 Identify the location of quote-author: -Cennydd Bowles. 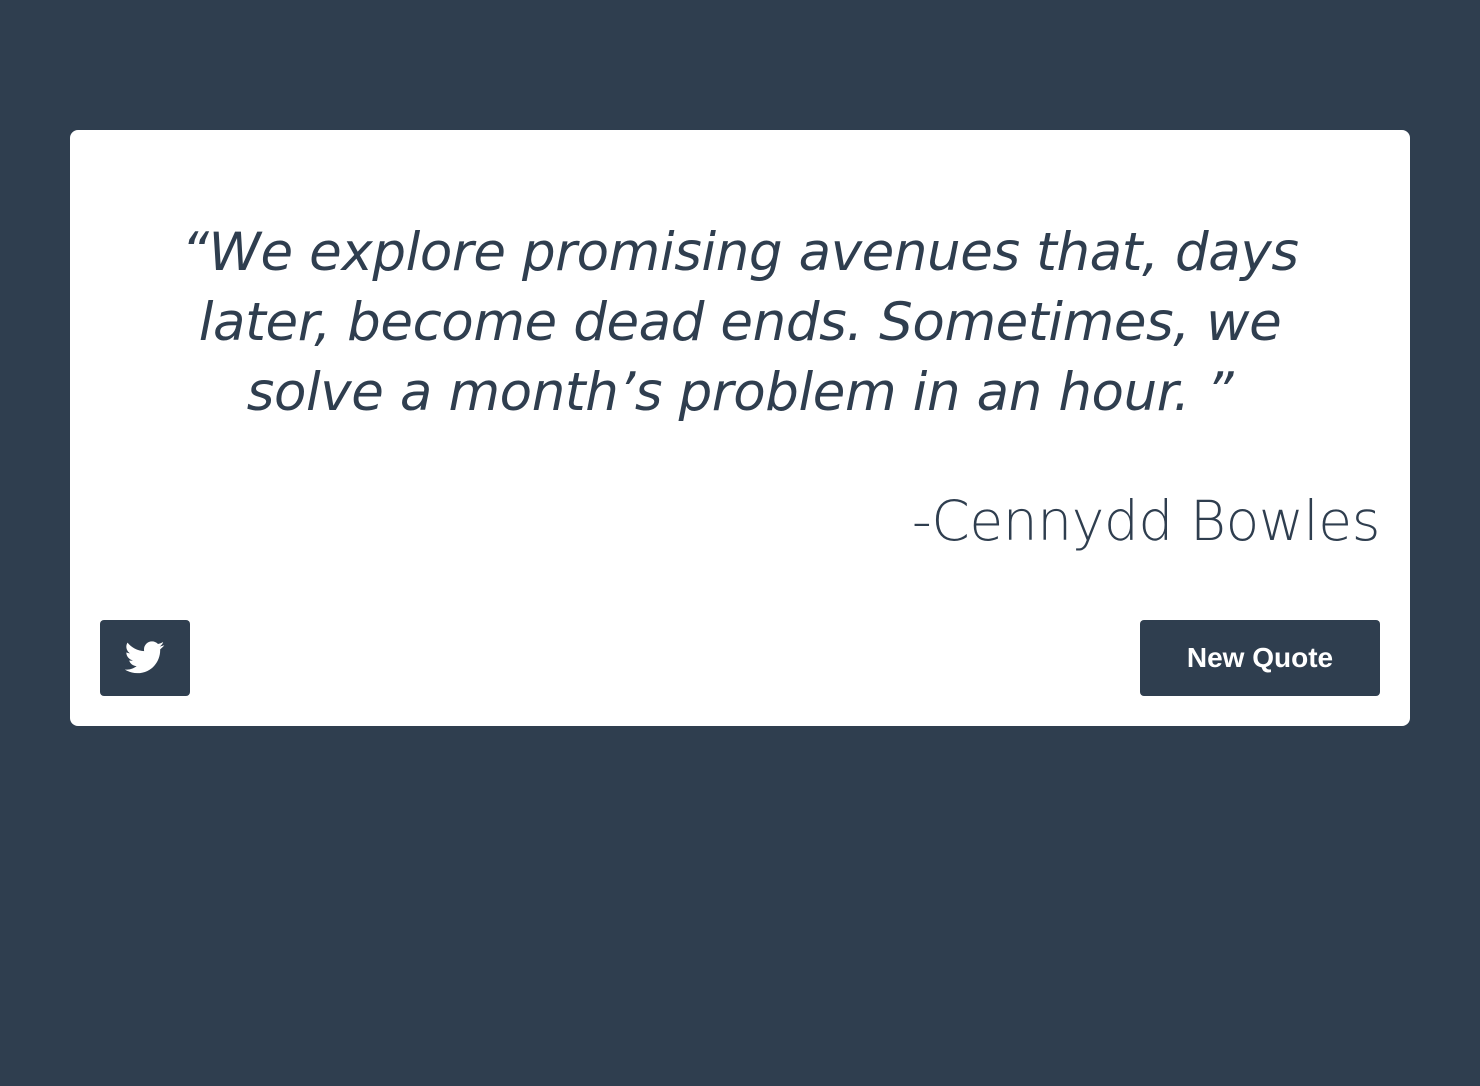
(1145, 521).